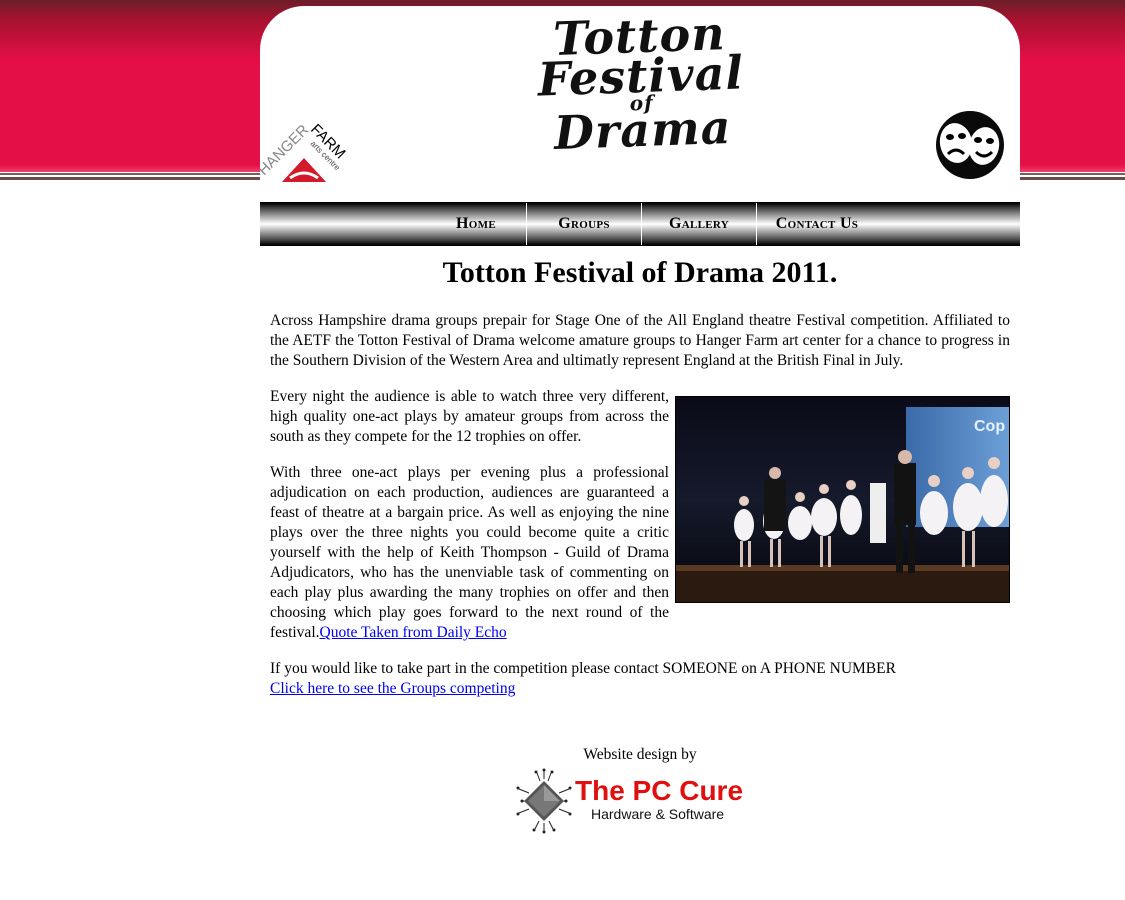 The height and width of the screenshot is (900, 1125). What do you see at coordinates (989, 426) in the screenshot?
I see `photo-sign-text: Cop` at bounding box center [989, 426].